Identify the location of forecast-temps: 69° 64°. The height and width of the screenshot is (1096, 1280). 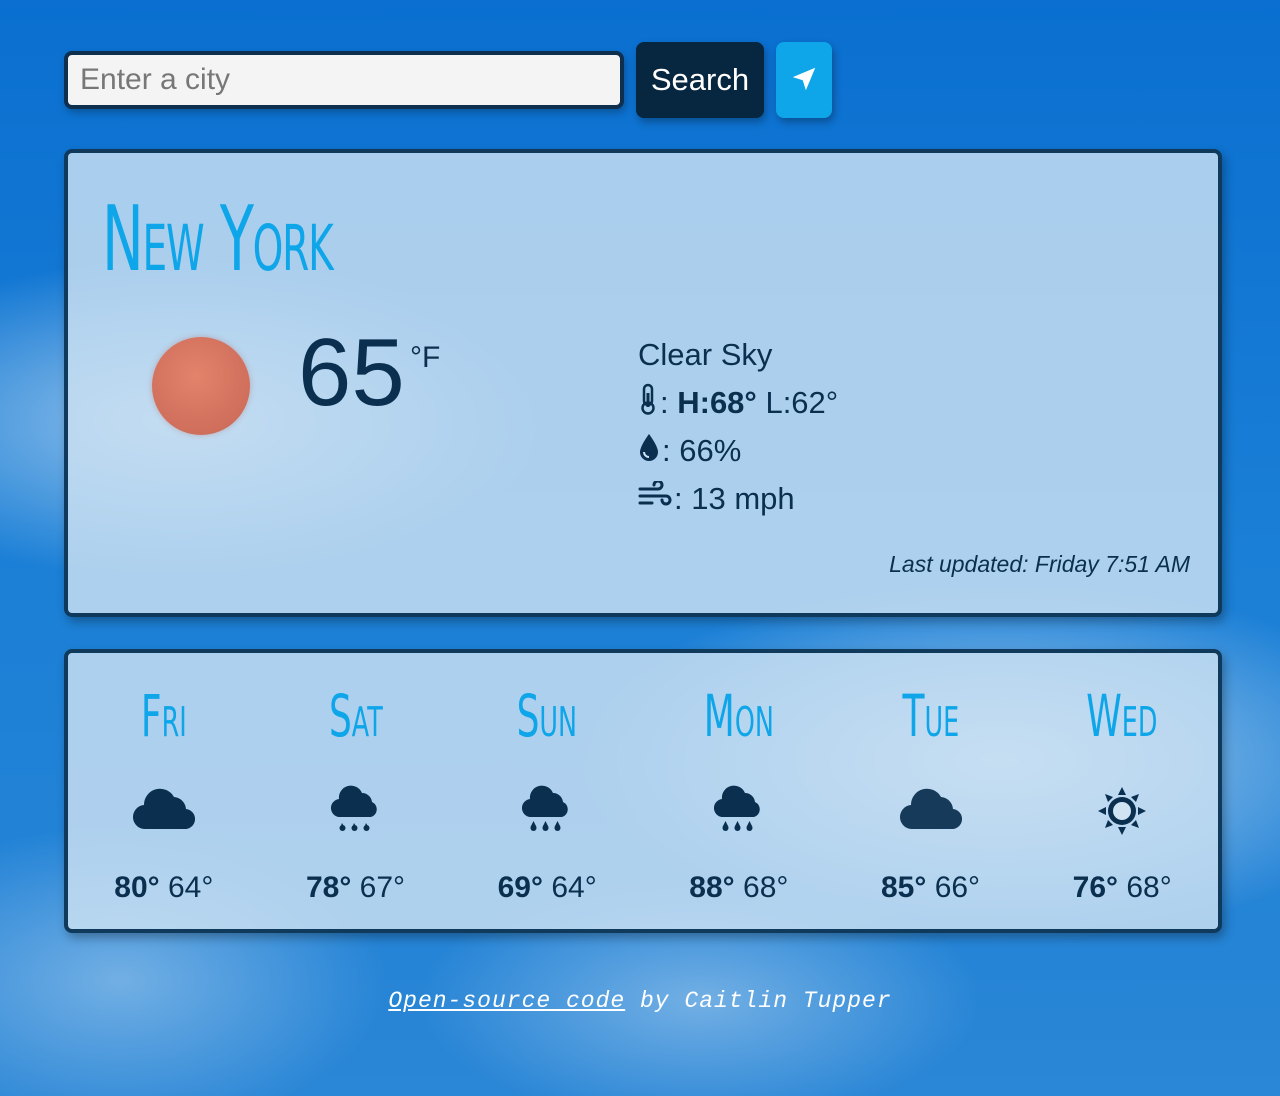
(547, 887).